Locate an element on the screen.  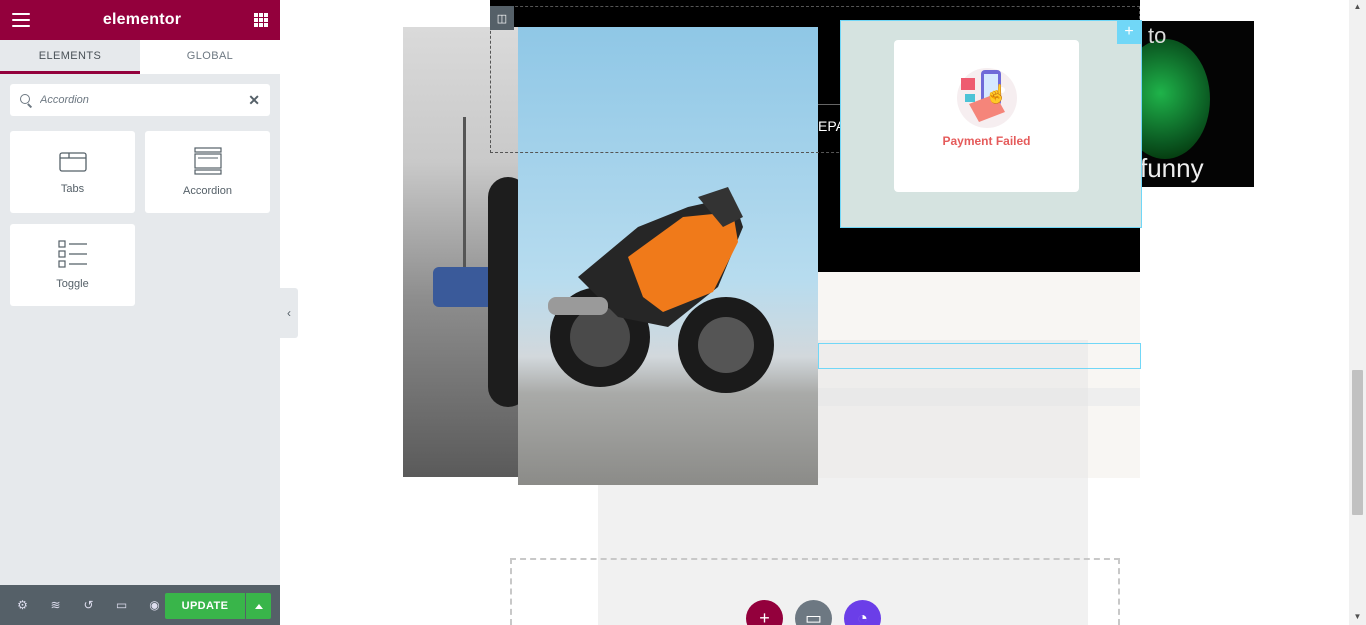
widget-tabs: Tabs is located at coordinates (72, 172).